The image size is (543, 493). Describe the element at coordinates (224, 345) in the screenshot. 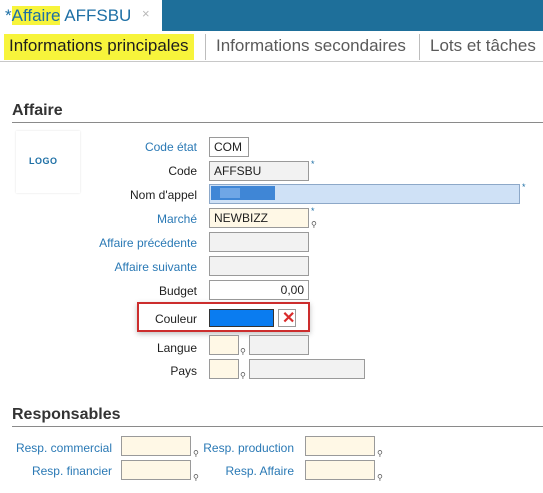

I see `langue-field` at that location.